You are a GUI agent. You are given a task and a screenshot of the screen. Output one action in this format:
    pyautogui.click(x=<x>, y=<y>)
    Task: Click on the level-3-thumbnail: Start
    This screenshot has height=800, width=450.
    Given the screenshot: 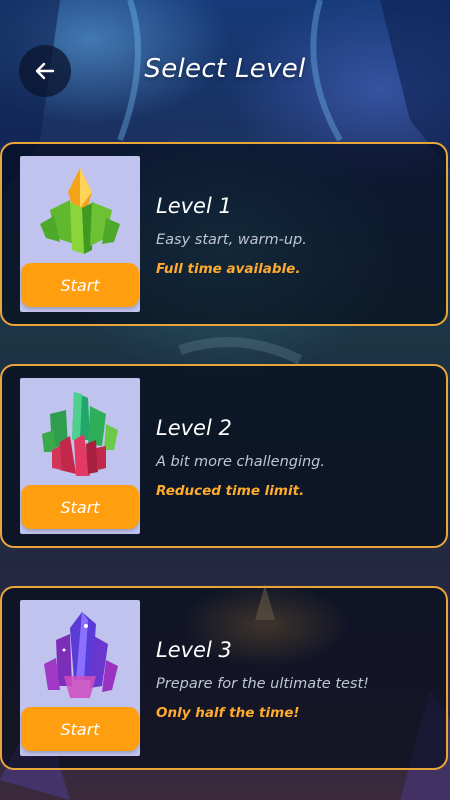 What is the action you would take?
    pyautogui.click(x=80, y=678)
    